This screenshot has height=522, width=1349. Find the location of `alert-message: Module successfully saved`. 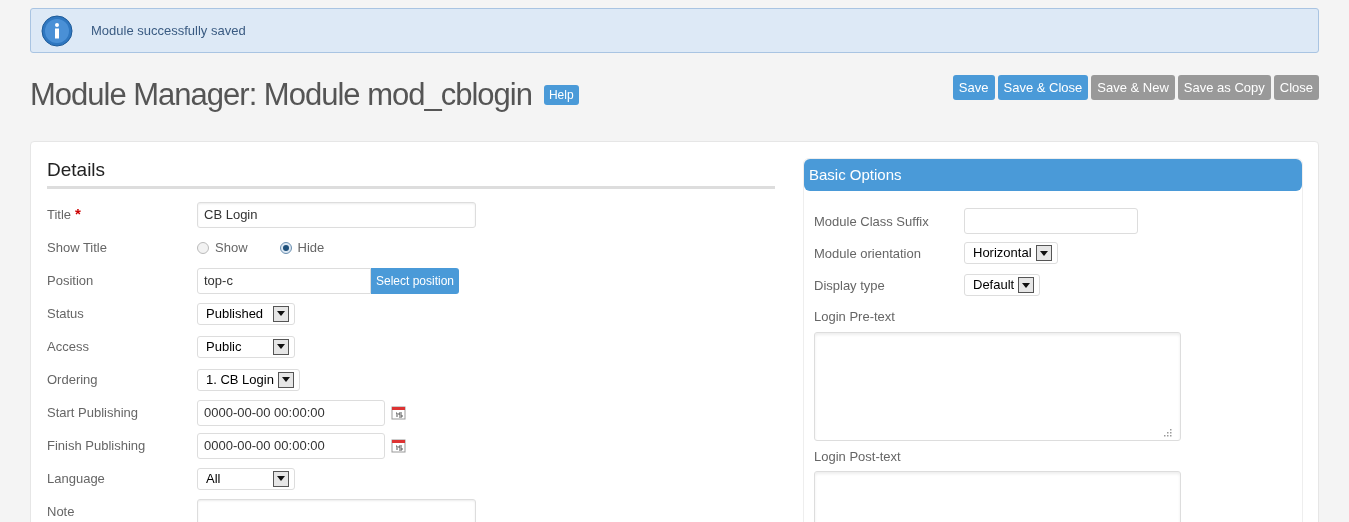

alert-message: Module successfully saved is located at coordinates (168, 30).